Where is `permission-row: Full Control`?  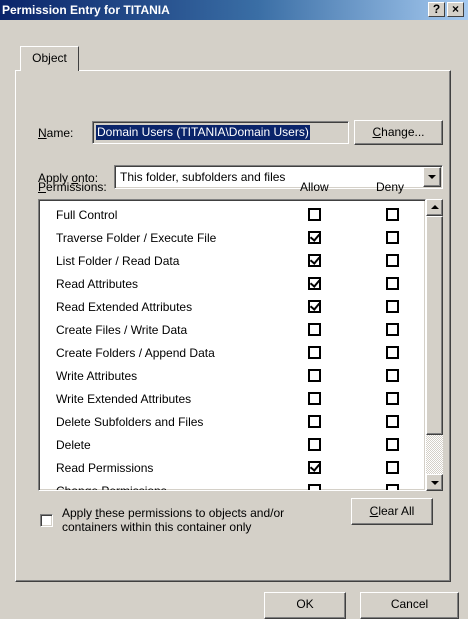 permission-row: Full Control is located at coordinates (232, 215).